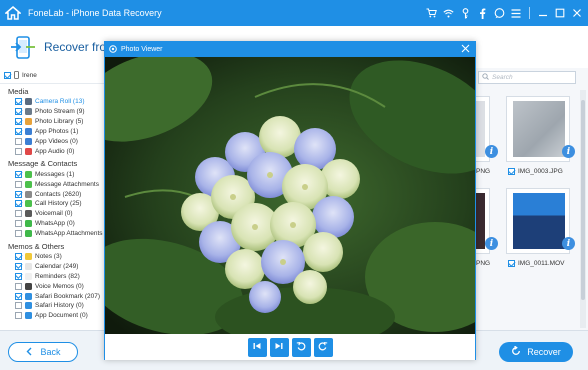  Describe the element at coordinates (535, 171) in the screenshot. I see `file-label-2: IMG_0003.JPG` at that location.